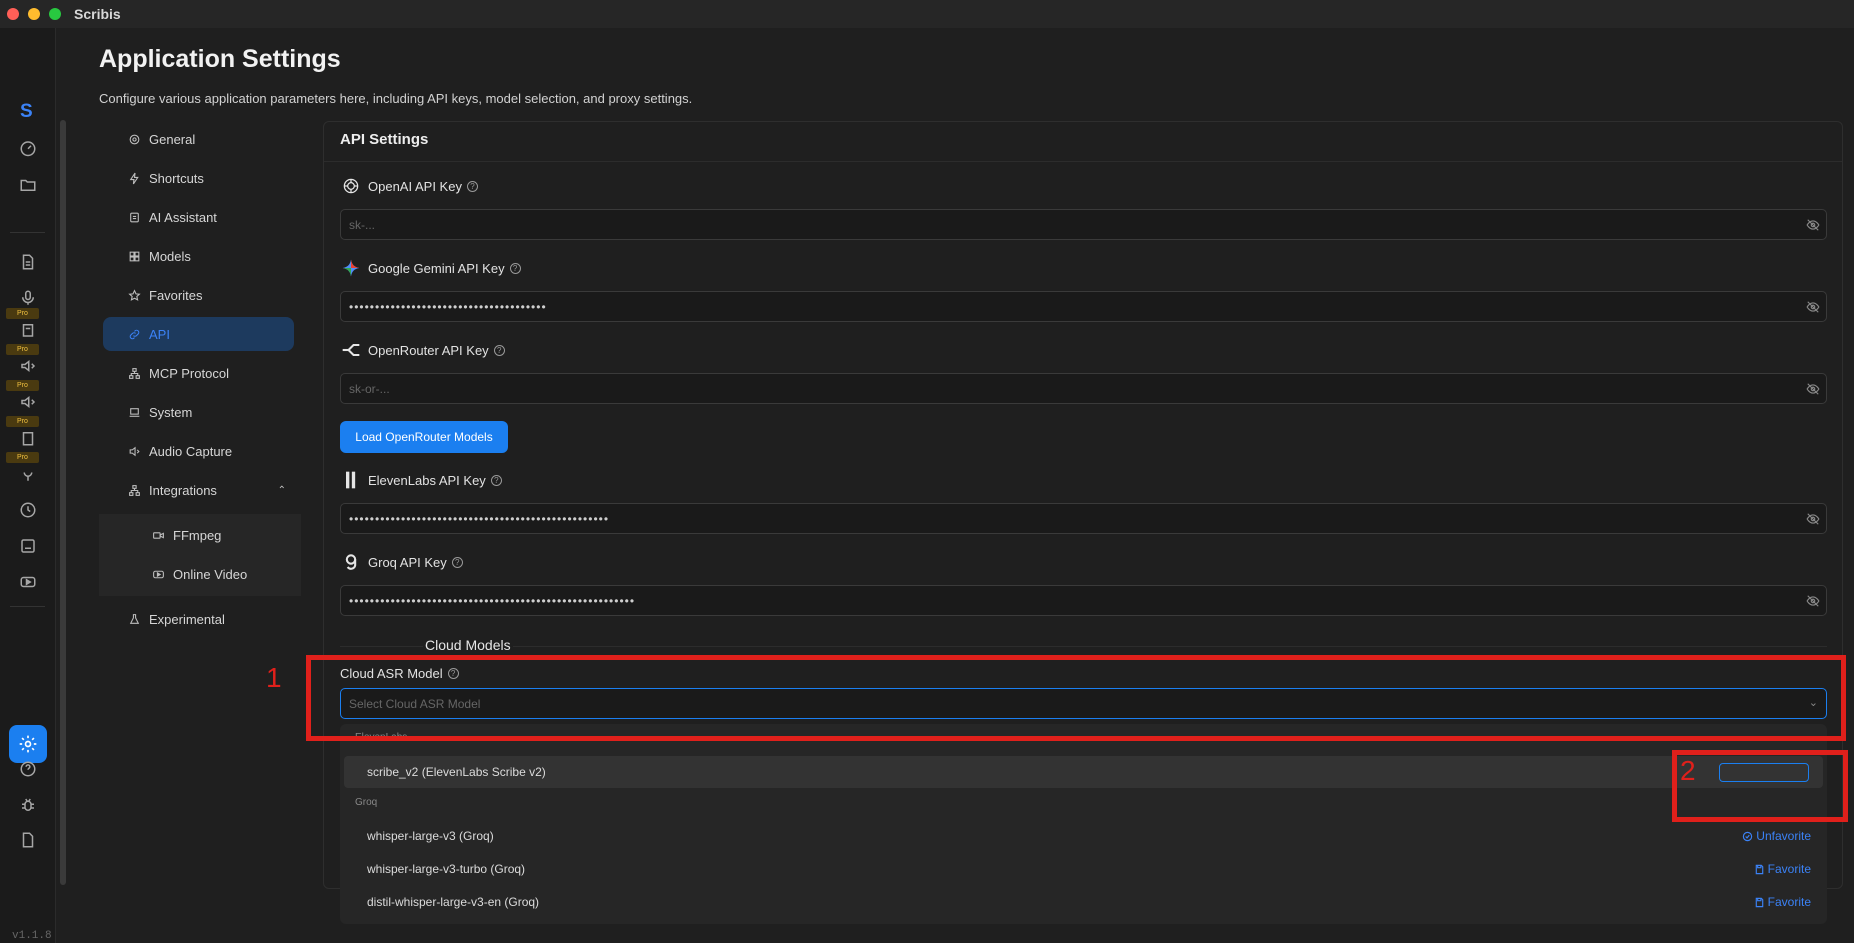 This screenshot has width=1854, height=943. I want to click on title-bar: Scribis, so click(927, 14).